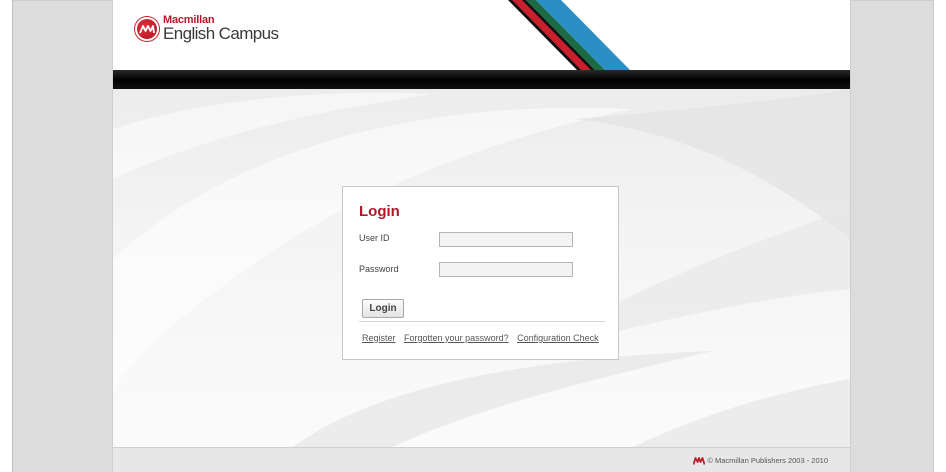 Image resolution: width=946 pixels, height=472 pixels. What do you see at coordinates (374, 238) in the screenshot?
I see `user-id-label: User ID` at bounding box center [374, 238].